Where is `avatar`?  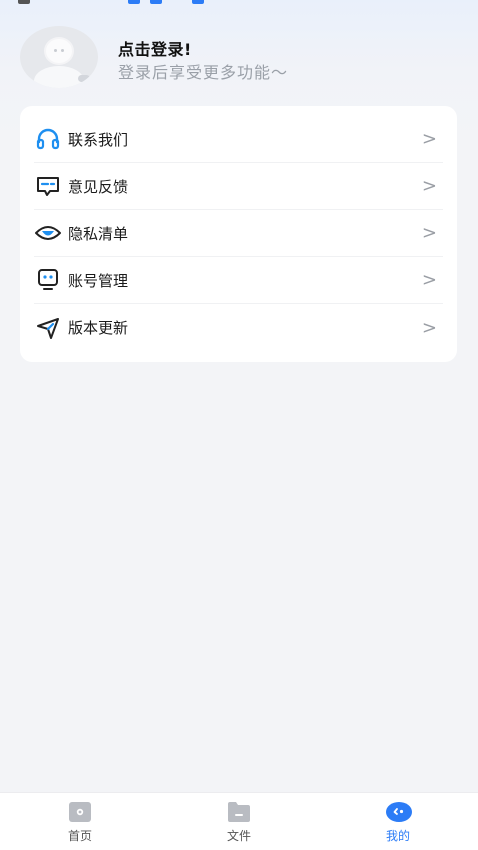 avatar is located at coordinates (59, 57).